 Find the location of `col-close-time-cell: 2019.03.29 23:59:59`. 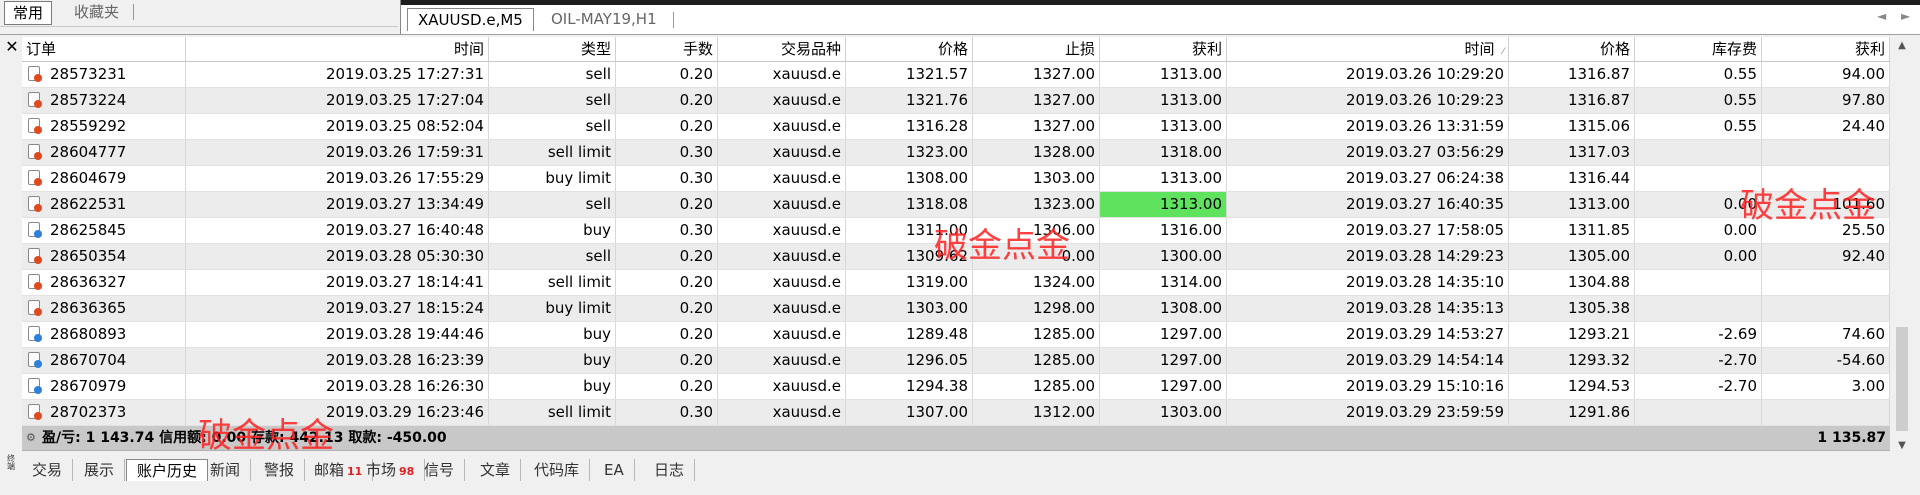

col-close-time-cell: 2019.03.29 23:59:59 is located at coordinates (1368, 412).